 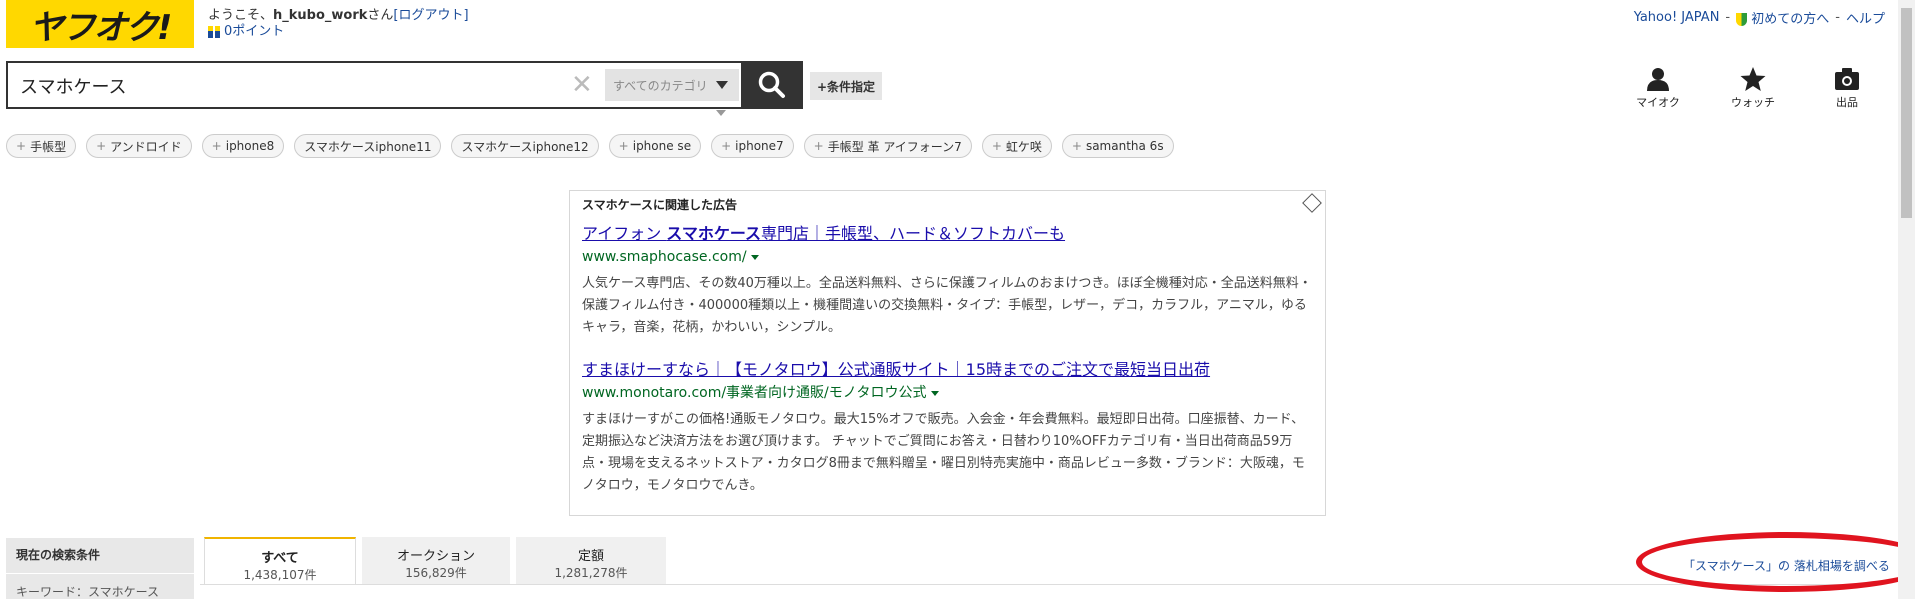 I want to click on current-conditions-title: 現在の検索条件, so click(x=58, y=555).